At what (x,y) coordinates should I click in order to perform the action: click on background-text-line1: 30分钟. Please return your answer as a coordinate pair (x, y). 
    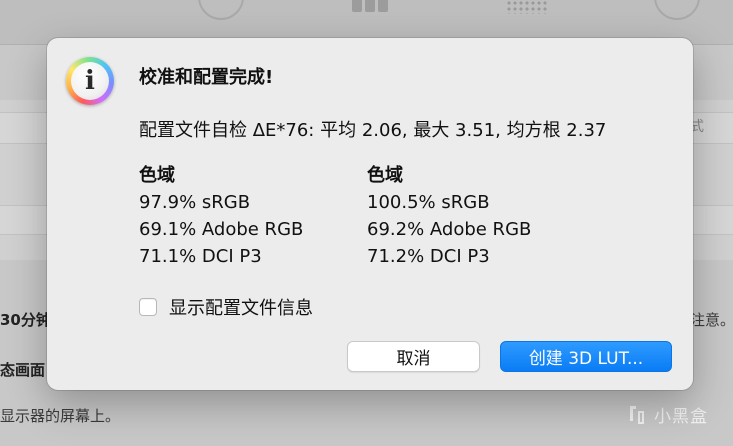
    Looking at the image, I should click on (25, 320).